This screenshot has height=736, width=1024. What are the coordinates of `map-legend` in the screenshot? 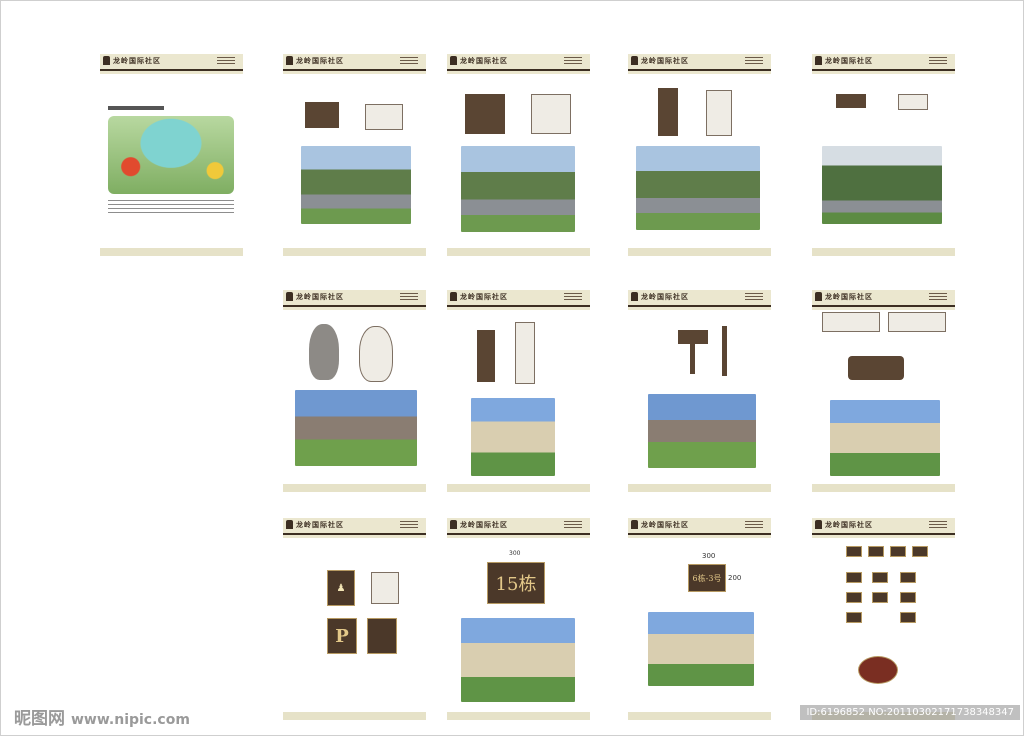 It's located at (171, 207).